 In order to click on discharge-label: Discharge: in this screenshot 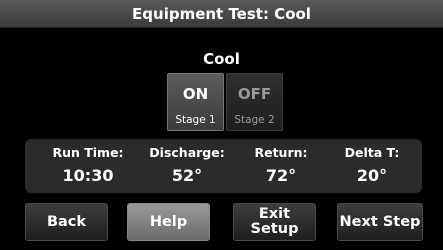, I will do `click(187, 152)`.